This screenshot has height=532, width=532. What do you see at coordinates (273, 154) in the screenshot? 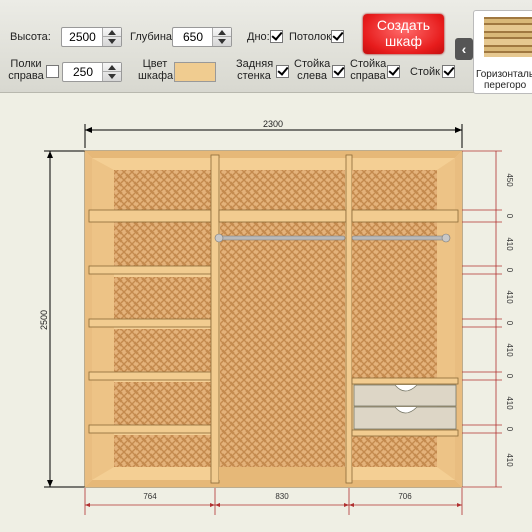
I see `cabinet-top-bevel` at bounding box center [273, 154].